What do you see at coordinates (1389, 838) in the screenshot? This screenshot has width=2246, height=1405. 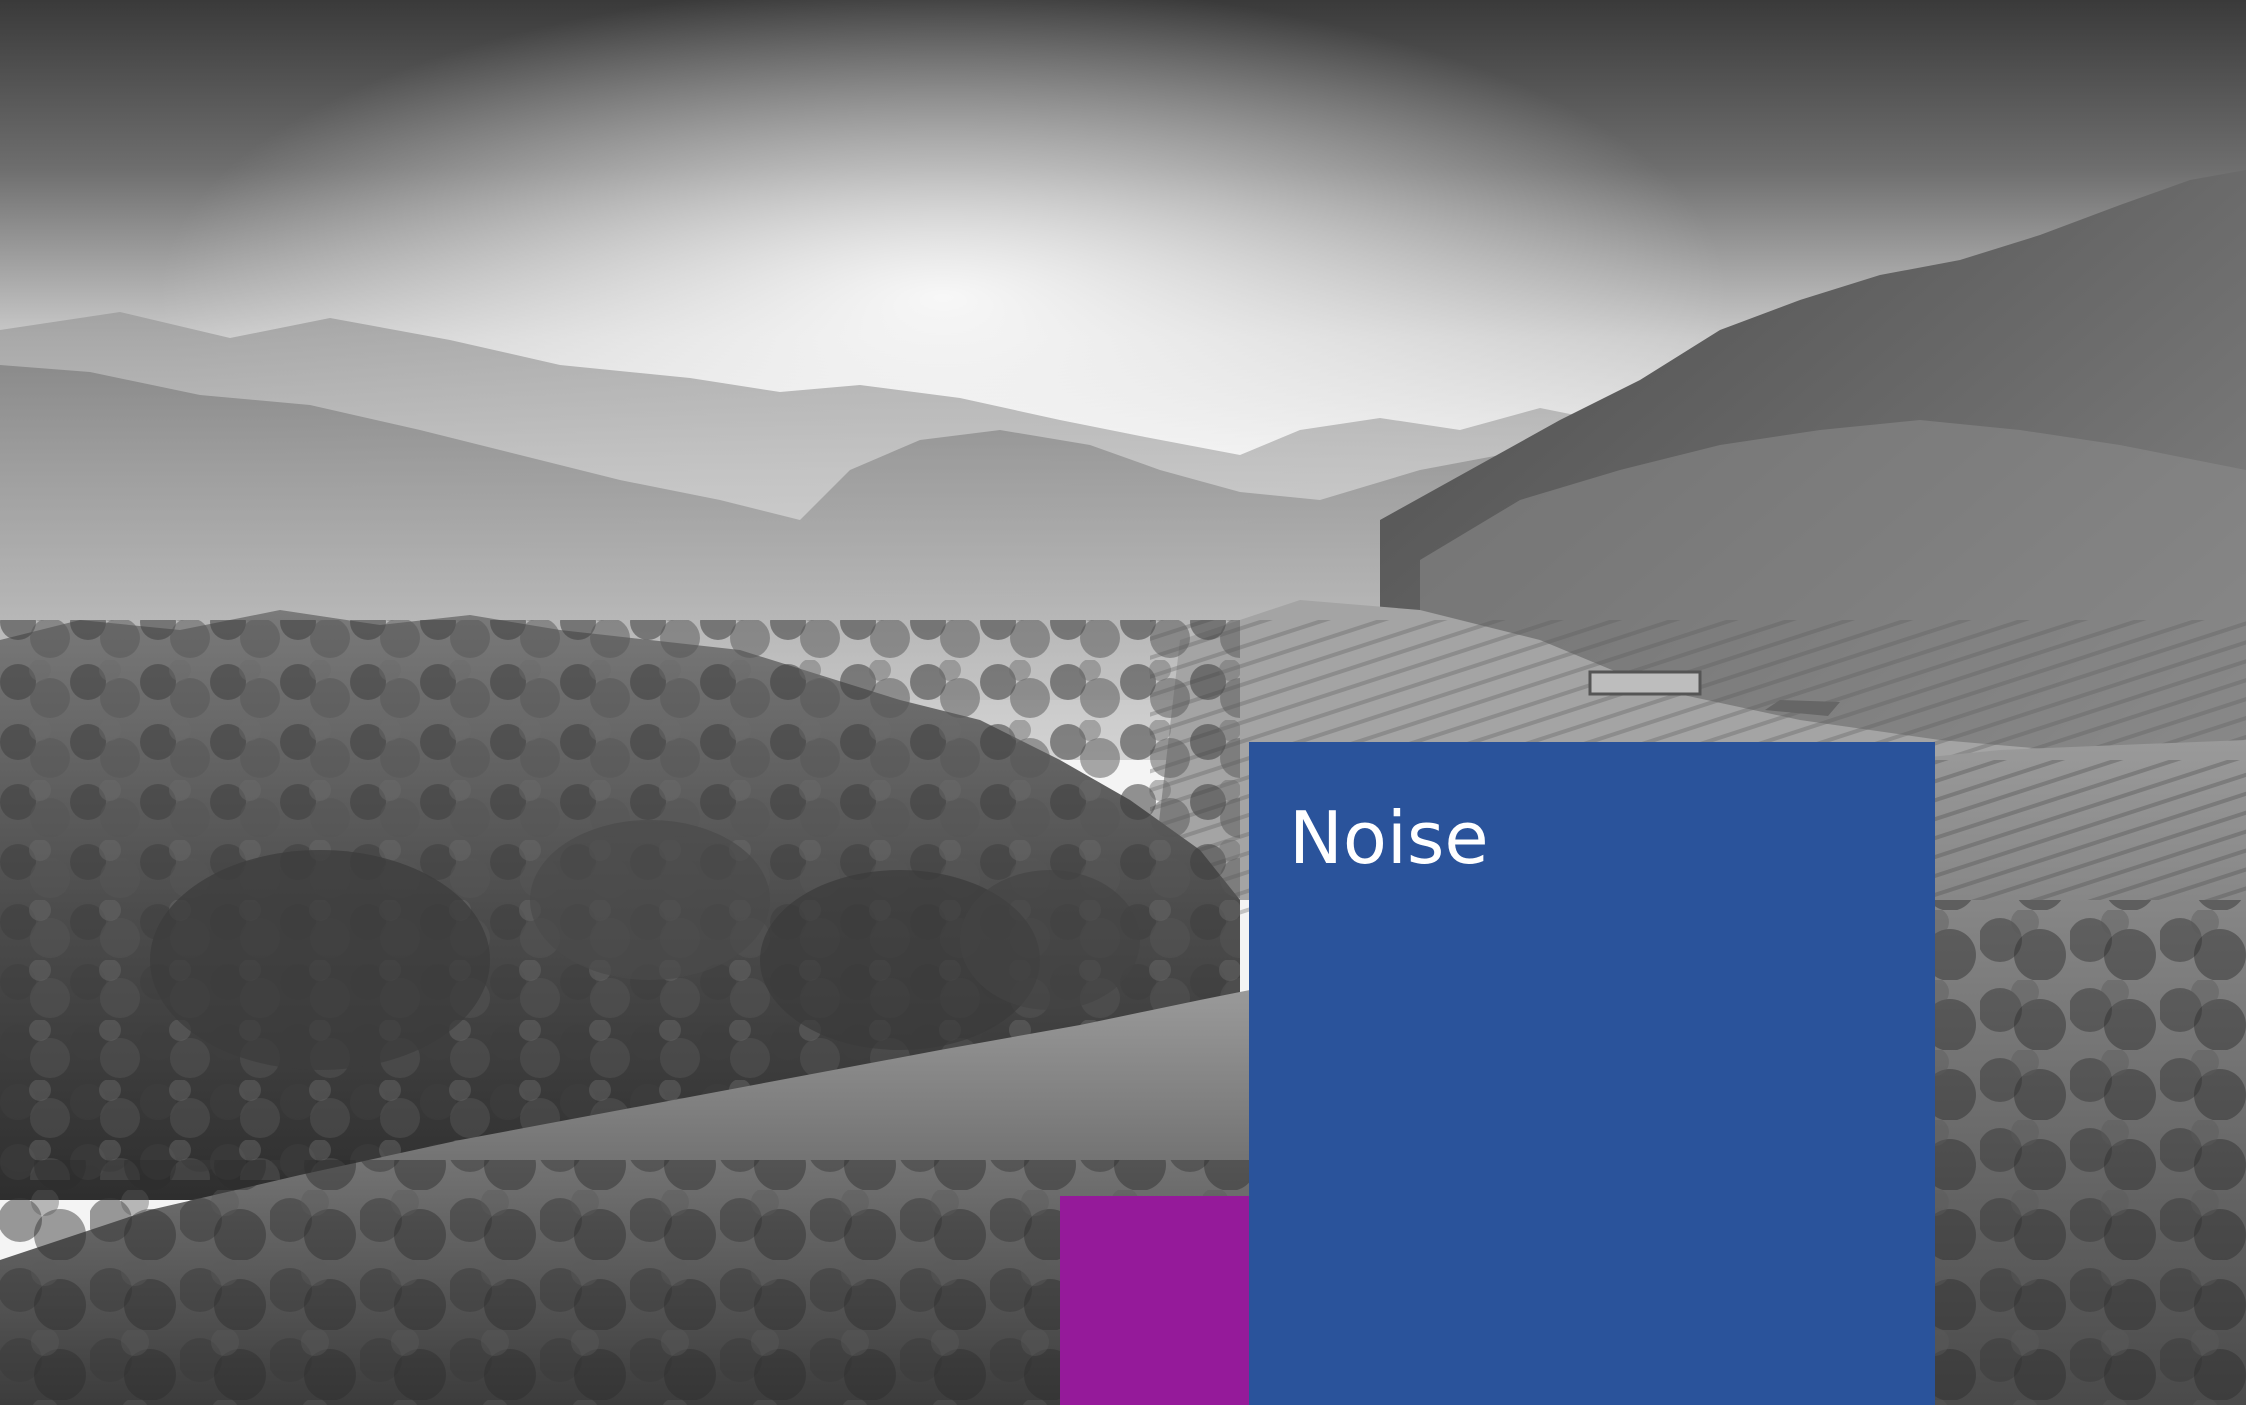 I see `slide-title: Noise` at bounding box center [1389, 838].